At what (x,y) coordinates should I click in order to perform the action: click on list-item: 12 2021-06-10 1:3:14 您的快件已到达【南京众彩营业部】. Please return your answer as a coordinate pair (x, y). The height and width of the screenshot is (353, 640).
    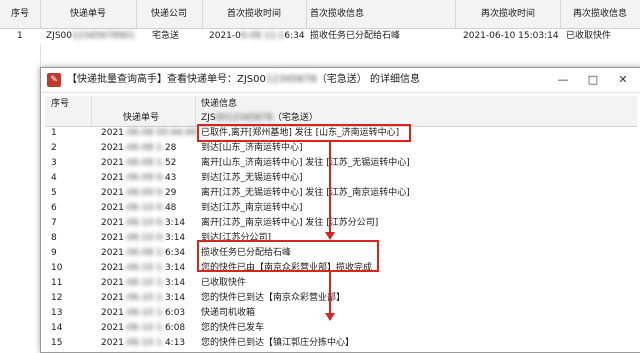
    Looking at the image, I should click on (341, 298).